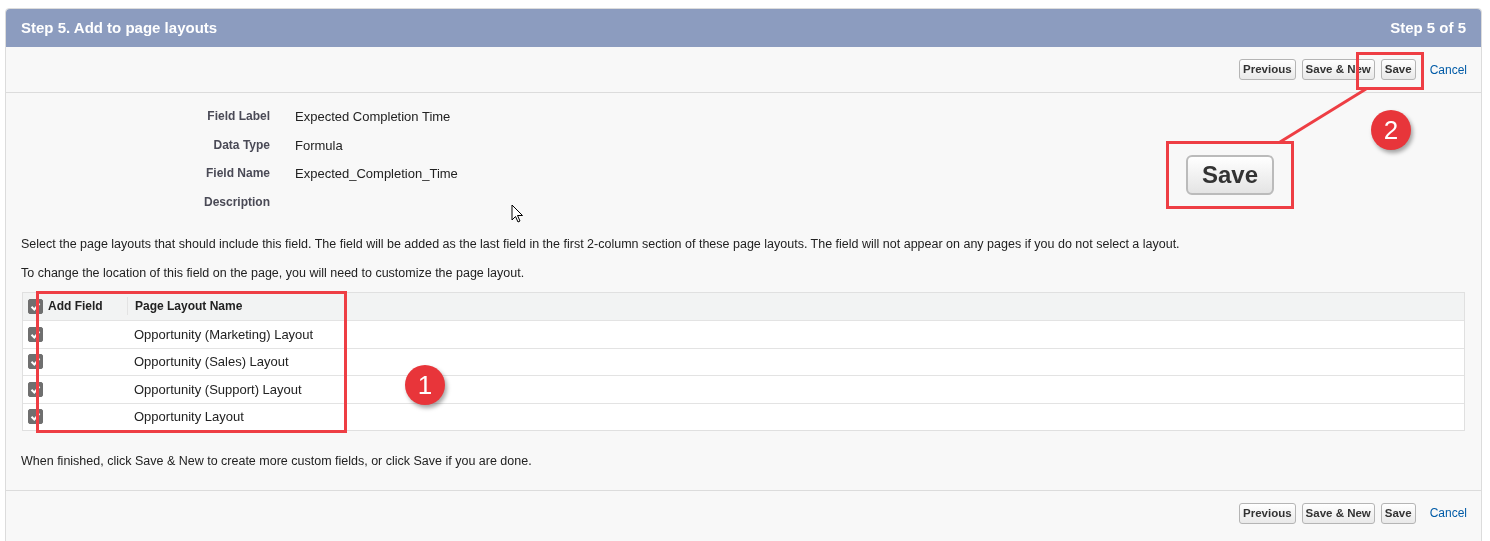 The height and width of the screenshot is (541, 1490). Describe the element at coordinates (273, 273) in the screenshot. I see `instruction-text: To change the location of this field on the page, you will need to customize the page layout.` at that location.